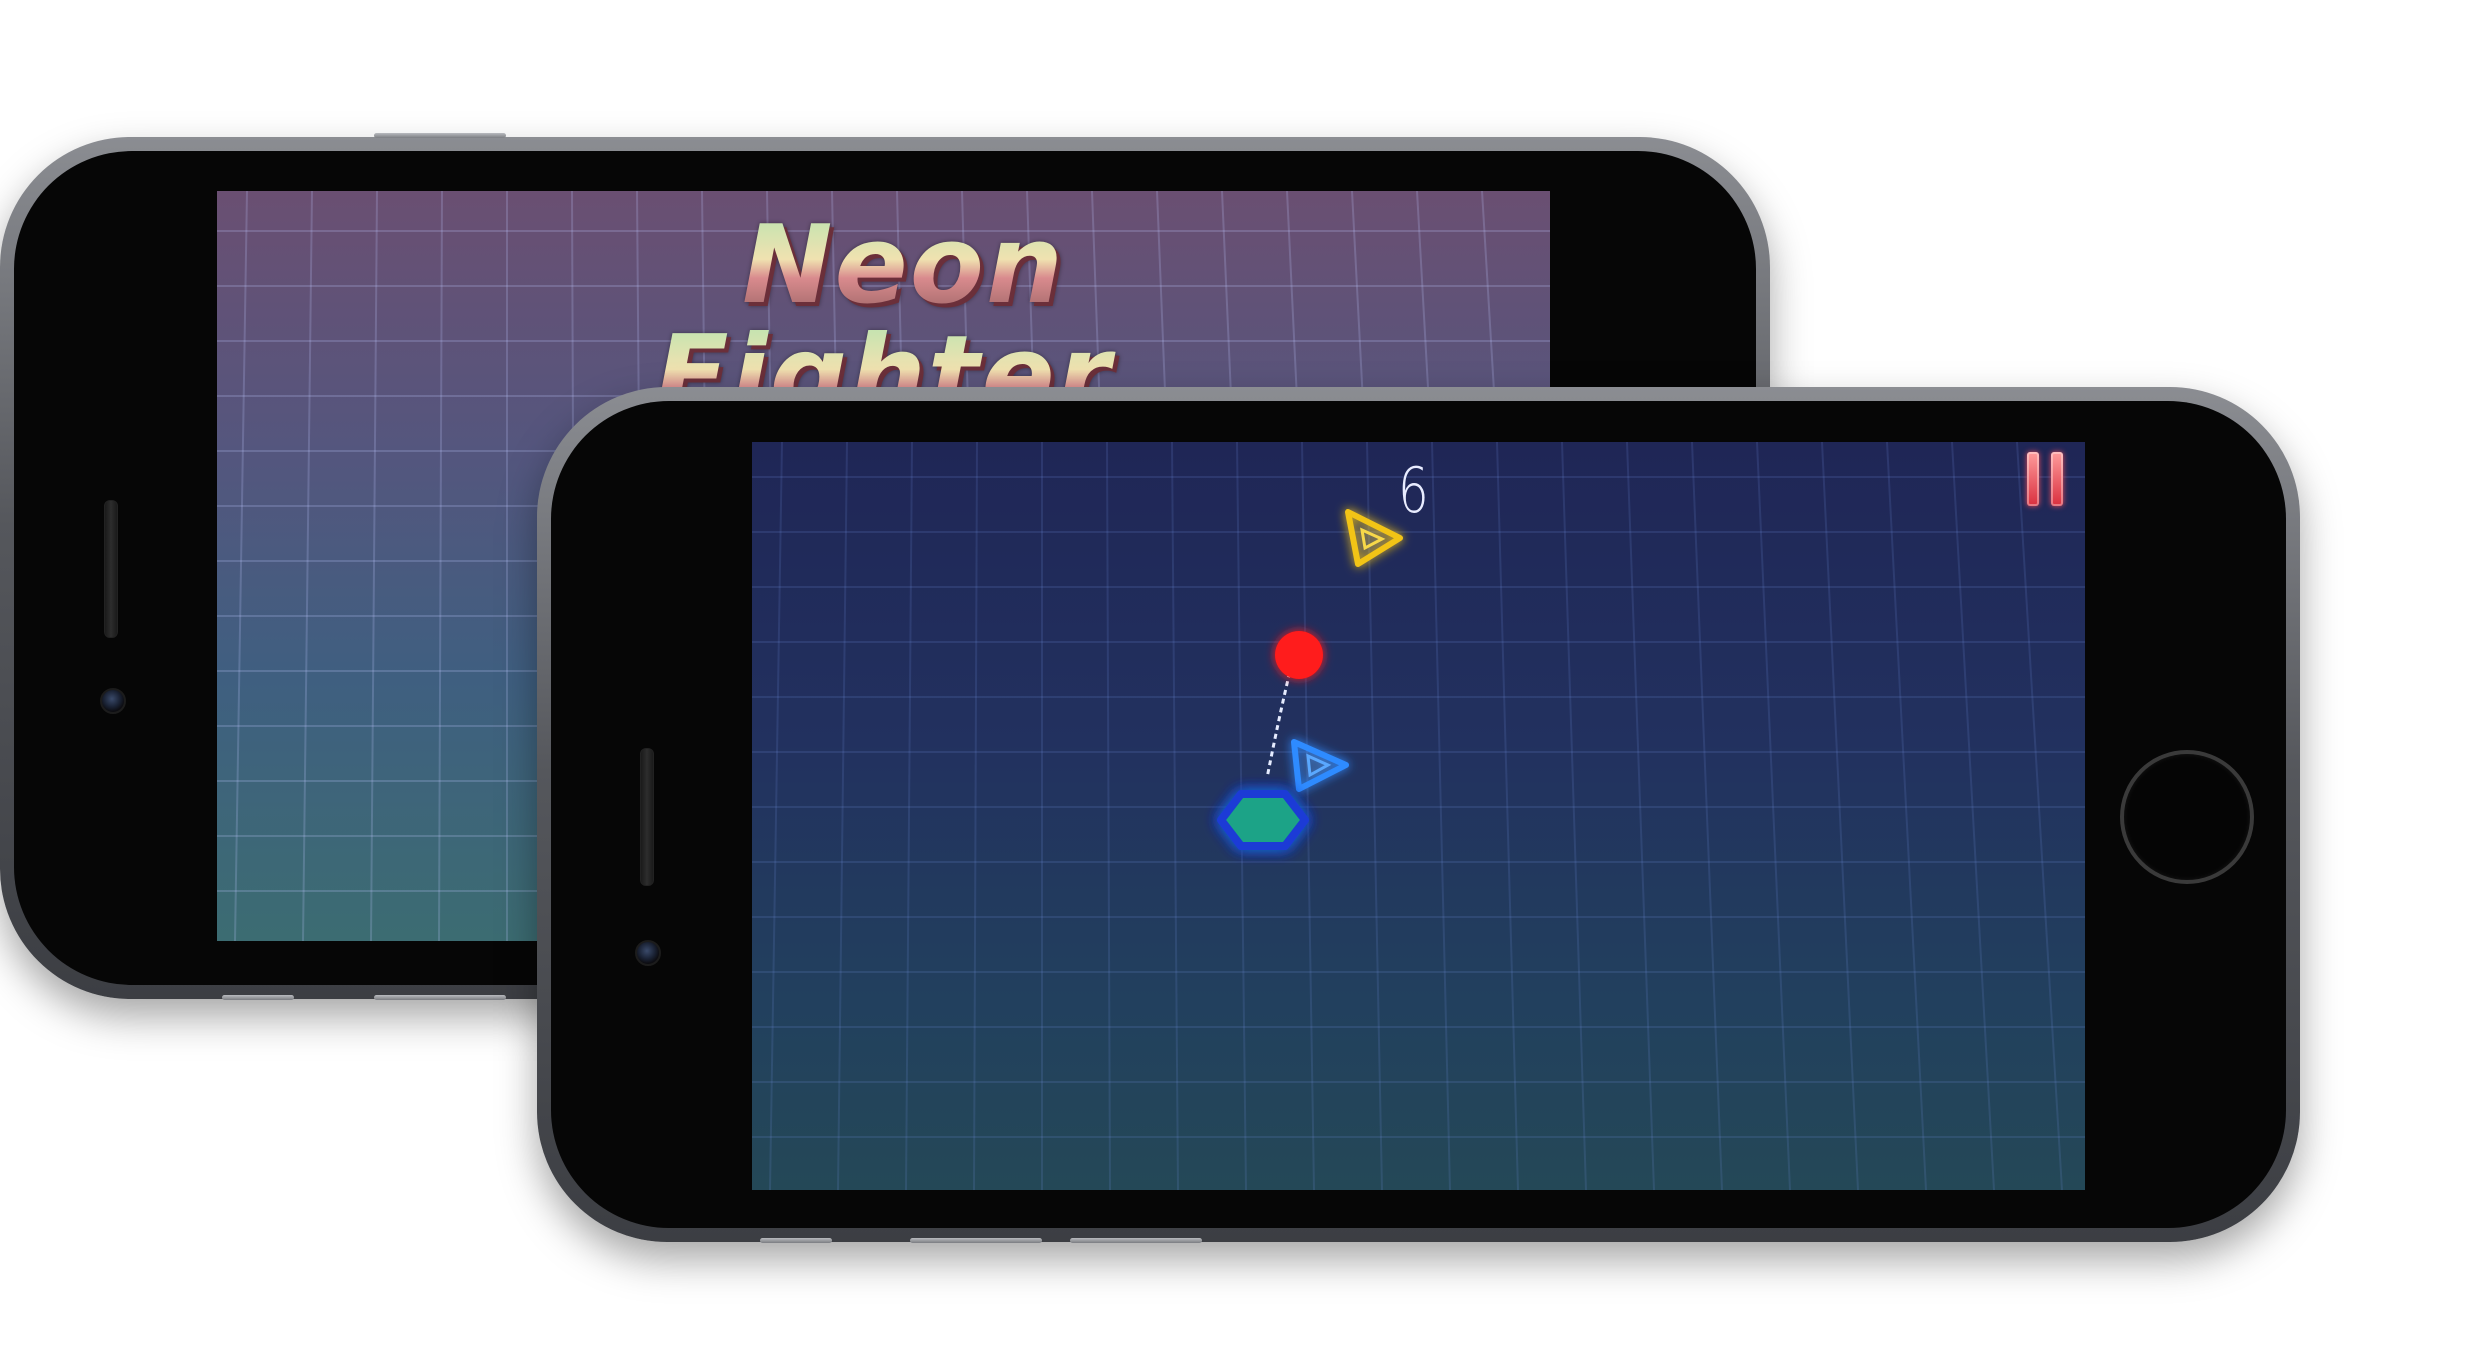 This screenshot has height=1356, width=2477. What do you see at coordinates (1263, 820) in the screenshot?
I see `player-hexagon-icon` at bounding box center [1263, 820].